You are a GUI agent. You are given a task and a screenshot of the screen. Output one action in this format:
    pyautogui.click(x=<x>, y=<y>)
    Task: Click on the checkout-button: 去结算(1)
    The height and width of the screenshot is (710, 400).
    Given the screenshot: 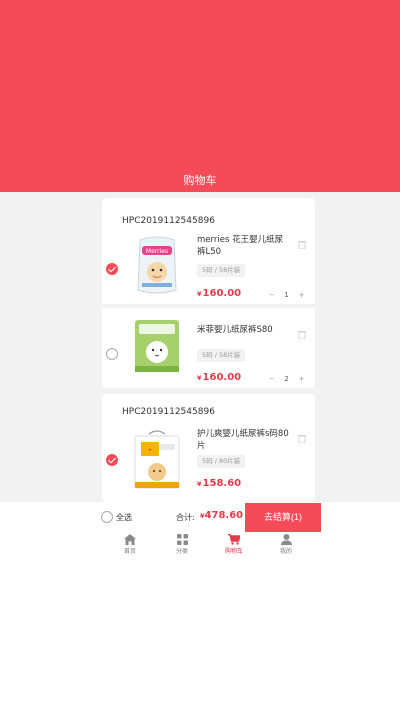 What is the action you would take?
    pyautogui.click(x=283, y=517)
    